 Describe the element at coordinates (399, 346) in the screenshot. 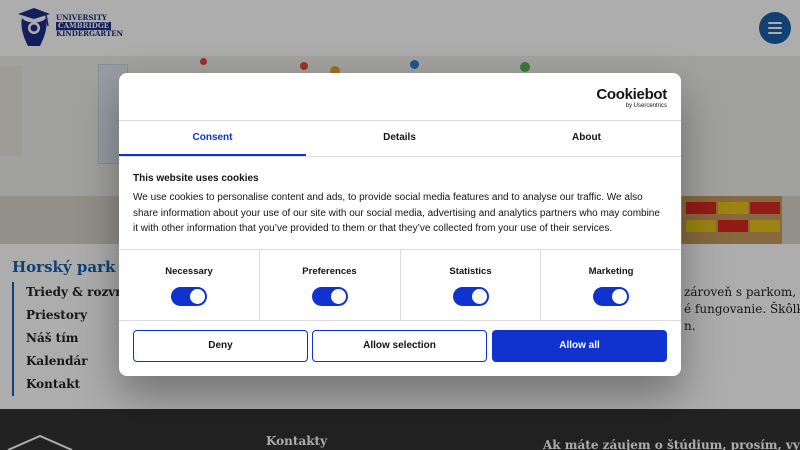

I see `allow-selection-button: Allow selection` at that location.